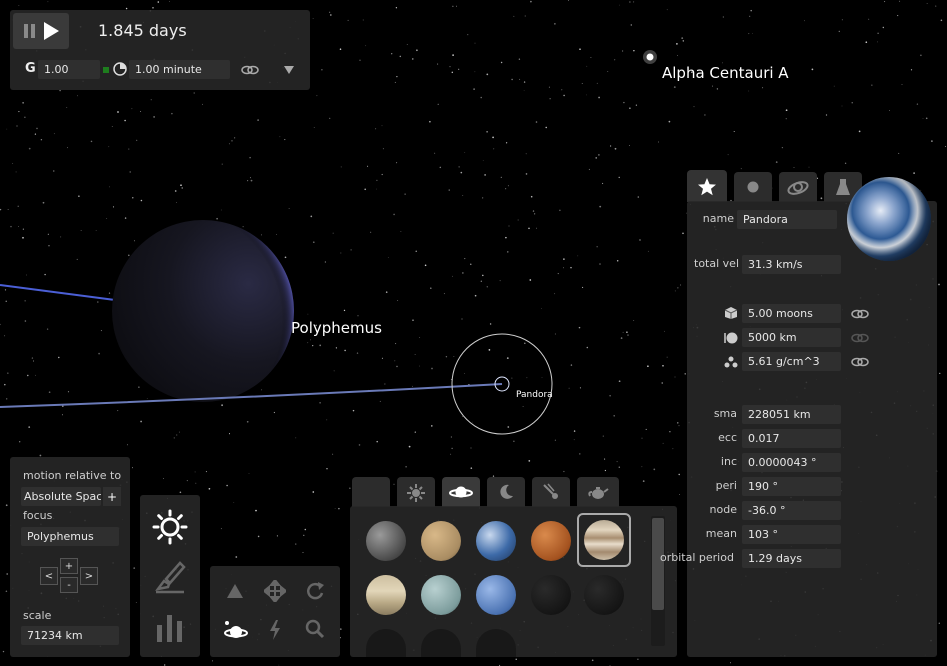 The width and height of the screenshot is (947, 666). Describe the element at coordinates (860, 338) in the screenshot. I see `radius-link-icon` at that location.